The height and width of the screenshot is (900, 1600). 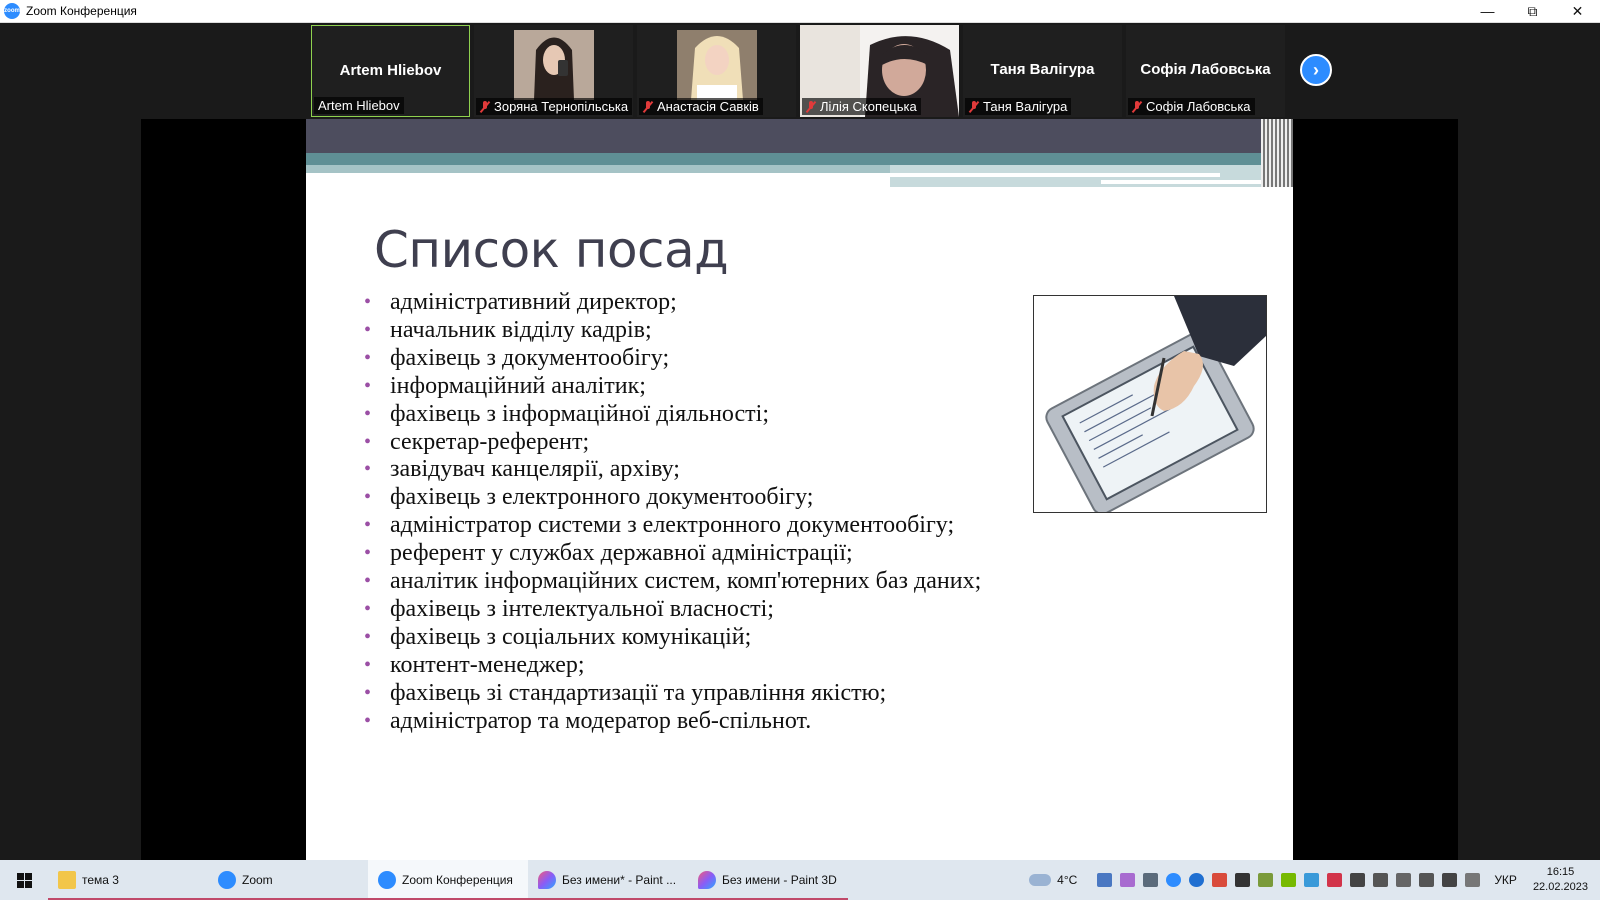 I want to click on chevron-right-icon: ›, so click(x=1316, y=69).